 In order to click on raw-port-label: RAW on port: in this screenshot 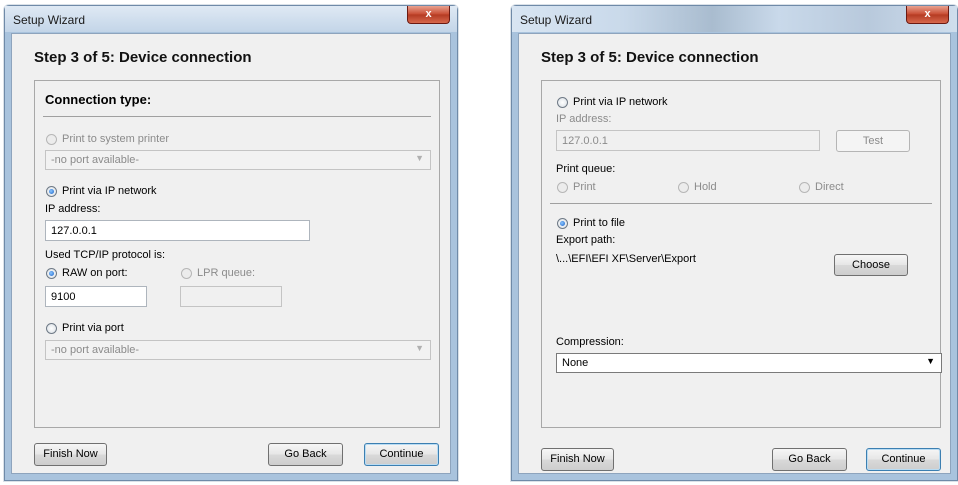, I will do `click(95, 273)`.